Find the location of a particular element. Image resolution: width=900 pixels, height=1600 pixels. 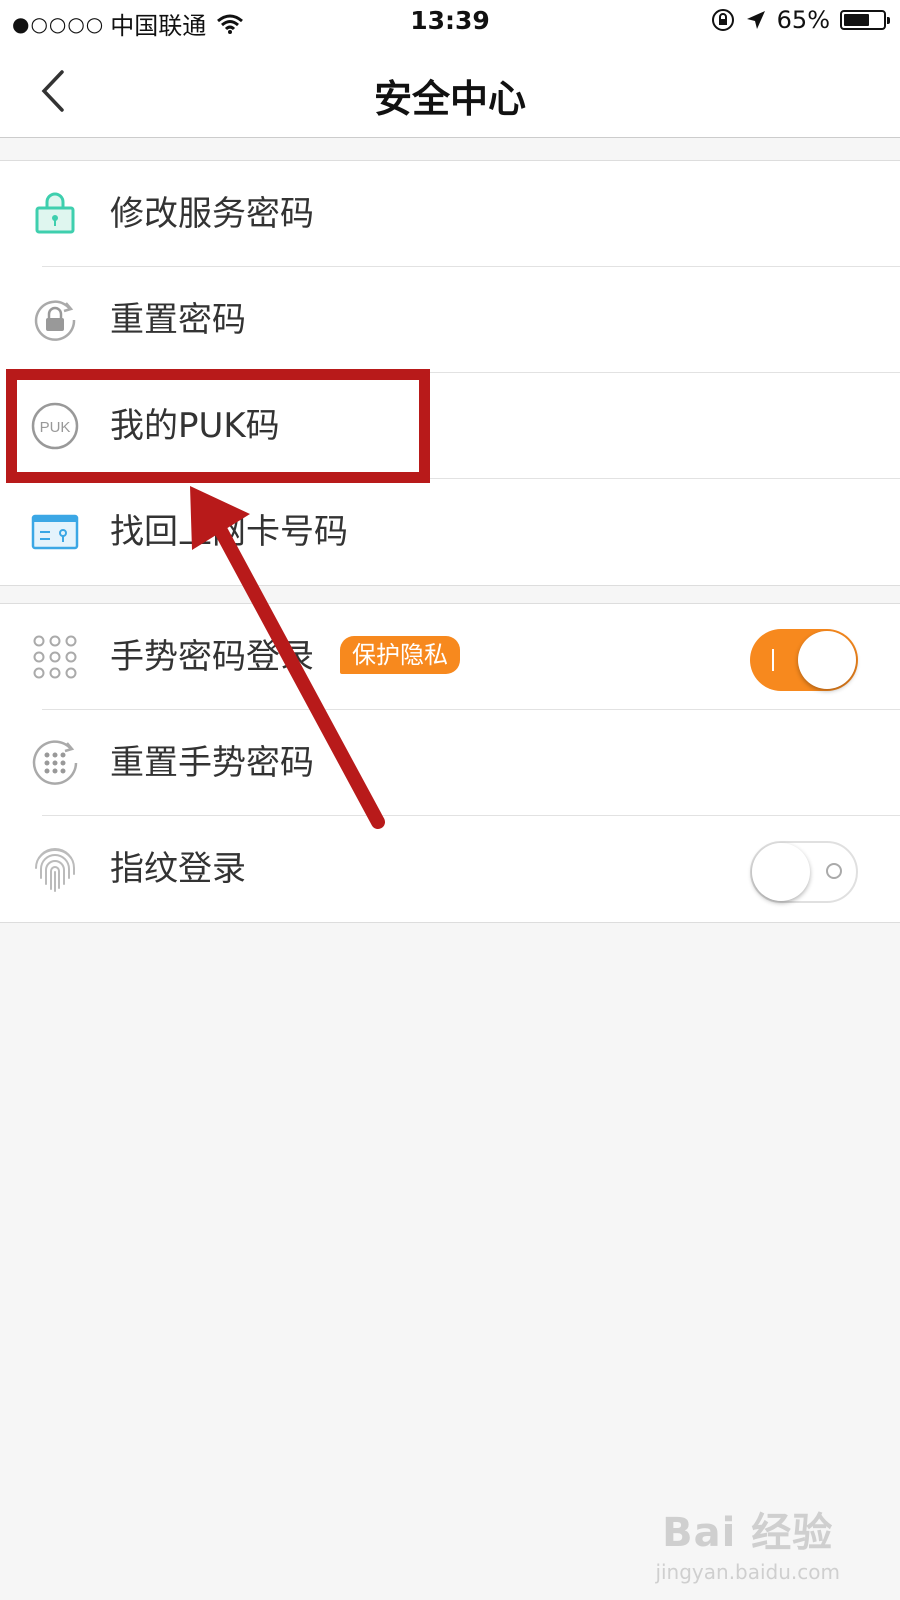

watermark-logo: Bai 经验 is located at coordinates (748, 1533).